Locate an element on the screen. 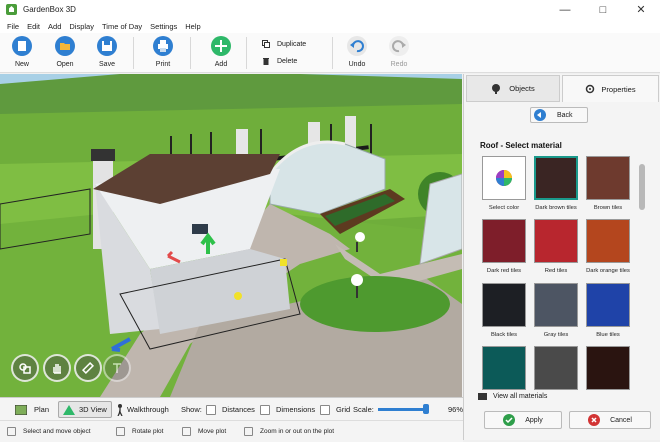 Image resolution: width=660 pixels, height=442 pixels. status-rotate: Rotate plot is located at coordinates (139, 431).